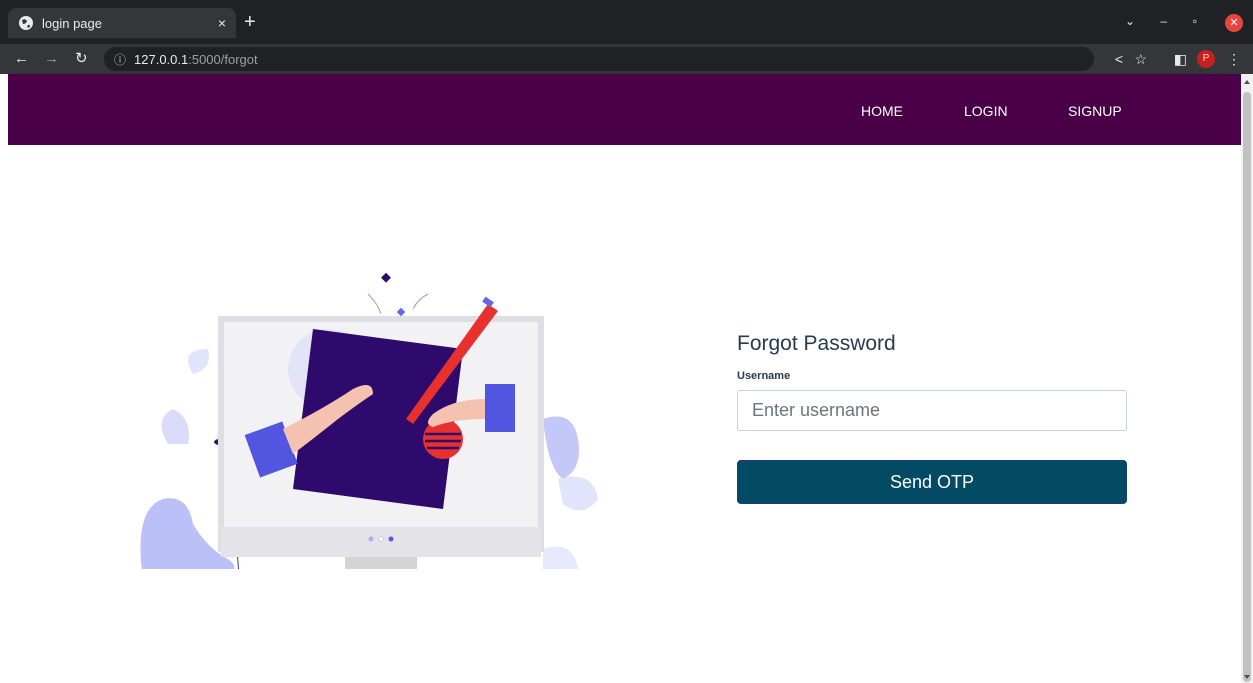 This screenshot has width=1253, height=683. I want to click on browser-tab: login page ×, so click(122, 23).